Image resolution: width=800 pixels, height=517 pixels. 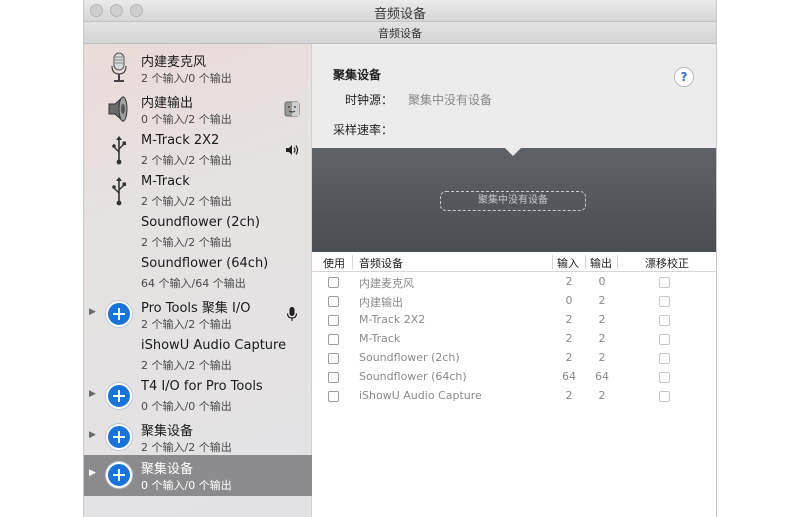 I want to click on input-cell: 0, so click(x=569, y=300).